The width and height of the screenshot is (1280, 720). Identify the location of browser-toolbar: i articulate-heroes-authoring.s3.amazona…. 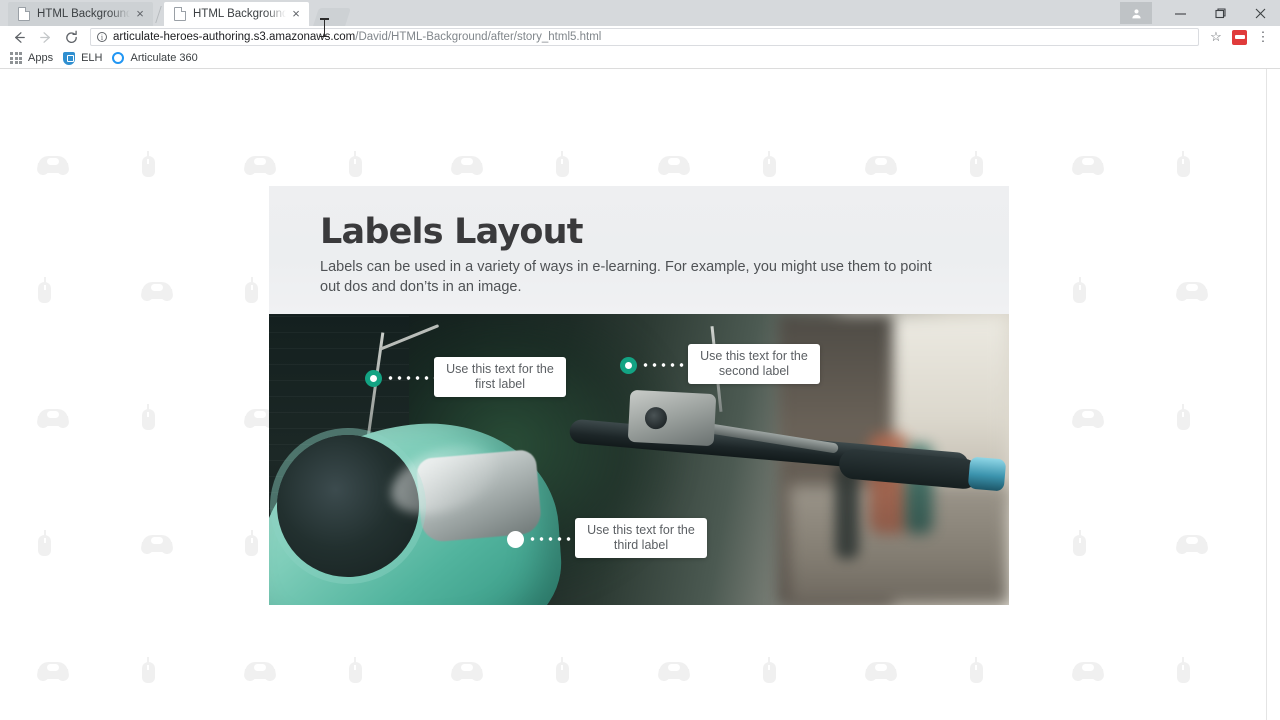
(640, 37).